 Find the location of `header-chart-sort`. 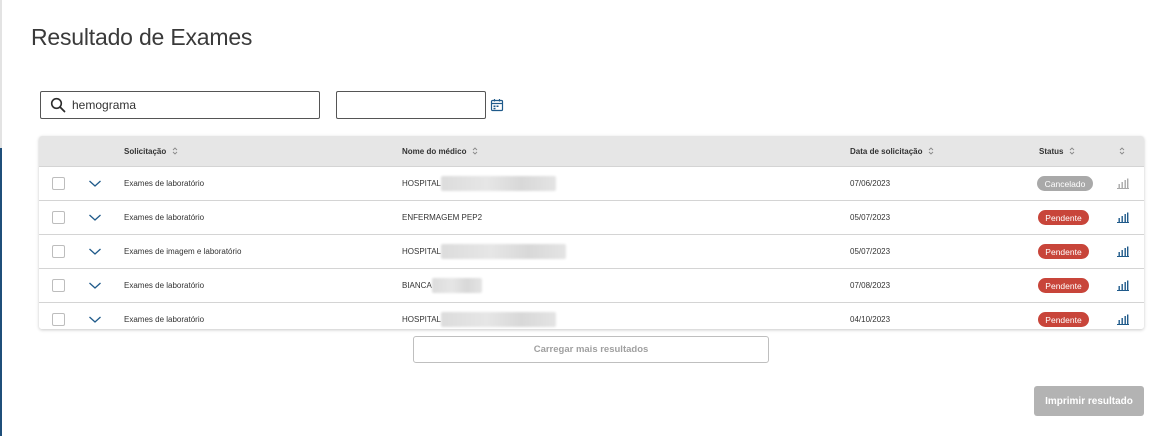

header-chart-sort is located at coordinates (1122, 151).